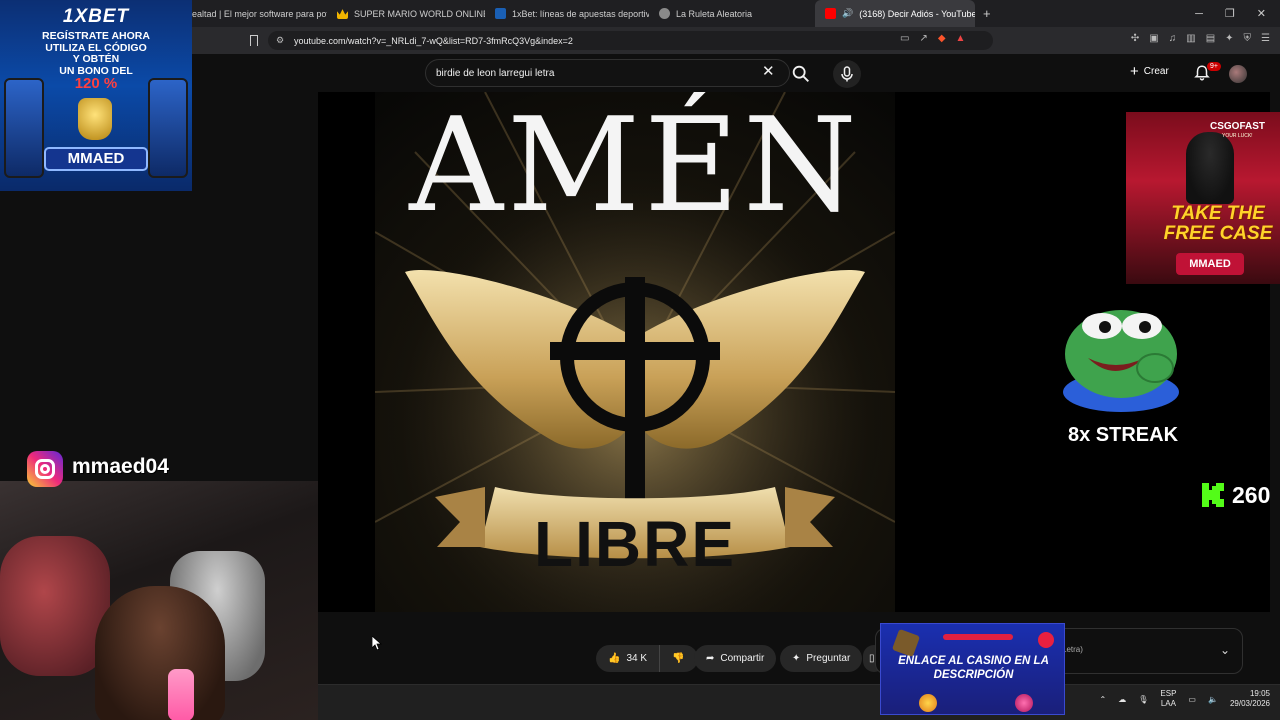  Describe the element at coordinates (1185, 699) in the screenshot. I see `system-tray: ⌃ ☁ 🎙 ESP LAA ▭ 🔈 19:05 29/03/2026` at that location.